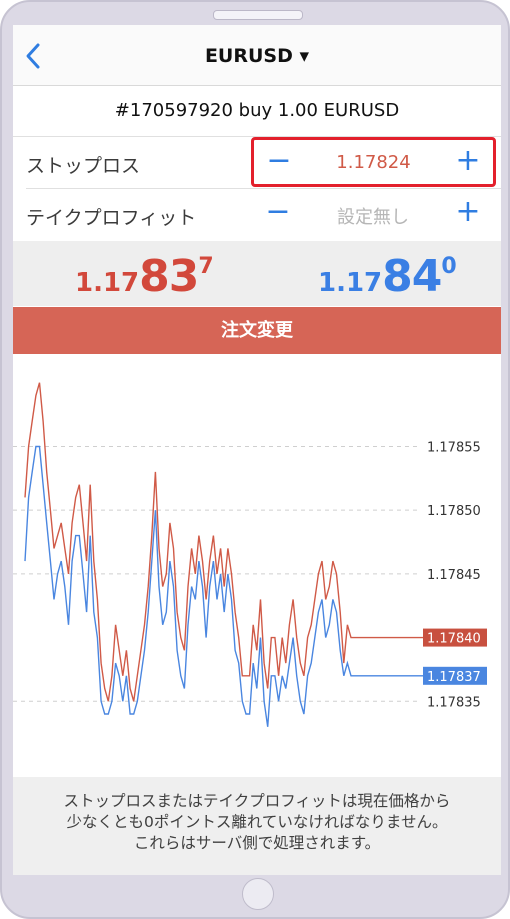 This screenshot has height=919, width=510. What do you see at coordinates (454, 511) in the screenshot?
I see `y-tick-label: 1.17850` at bounding box center [454, 511].